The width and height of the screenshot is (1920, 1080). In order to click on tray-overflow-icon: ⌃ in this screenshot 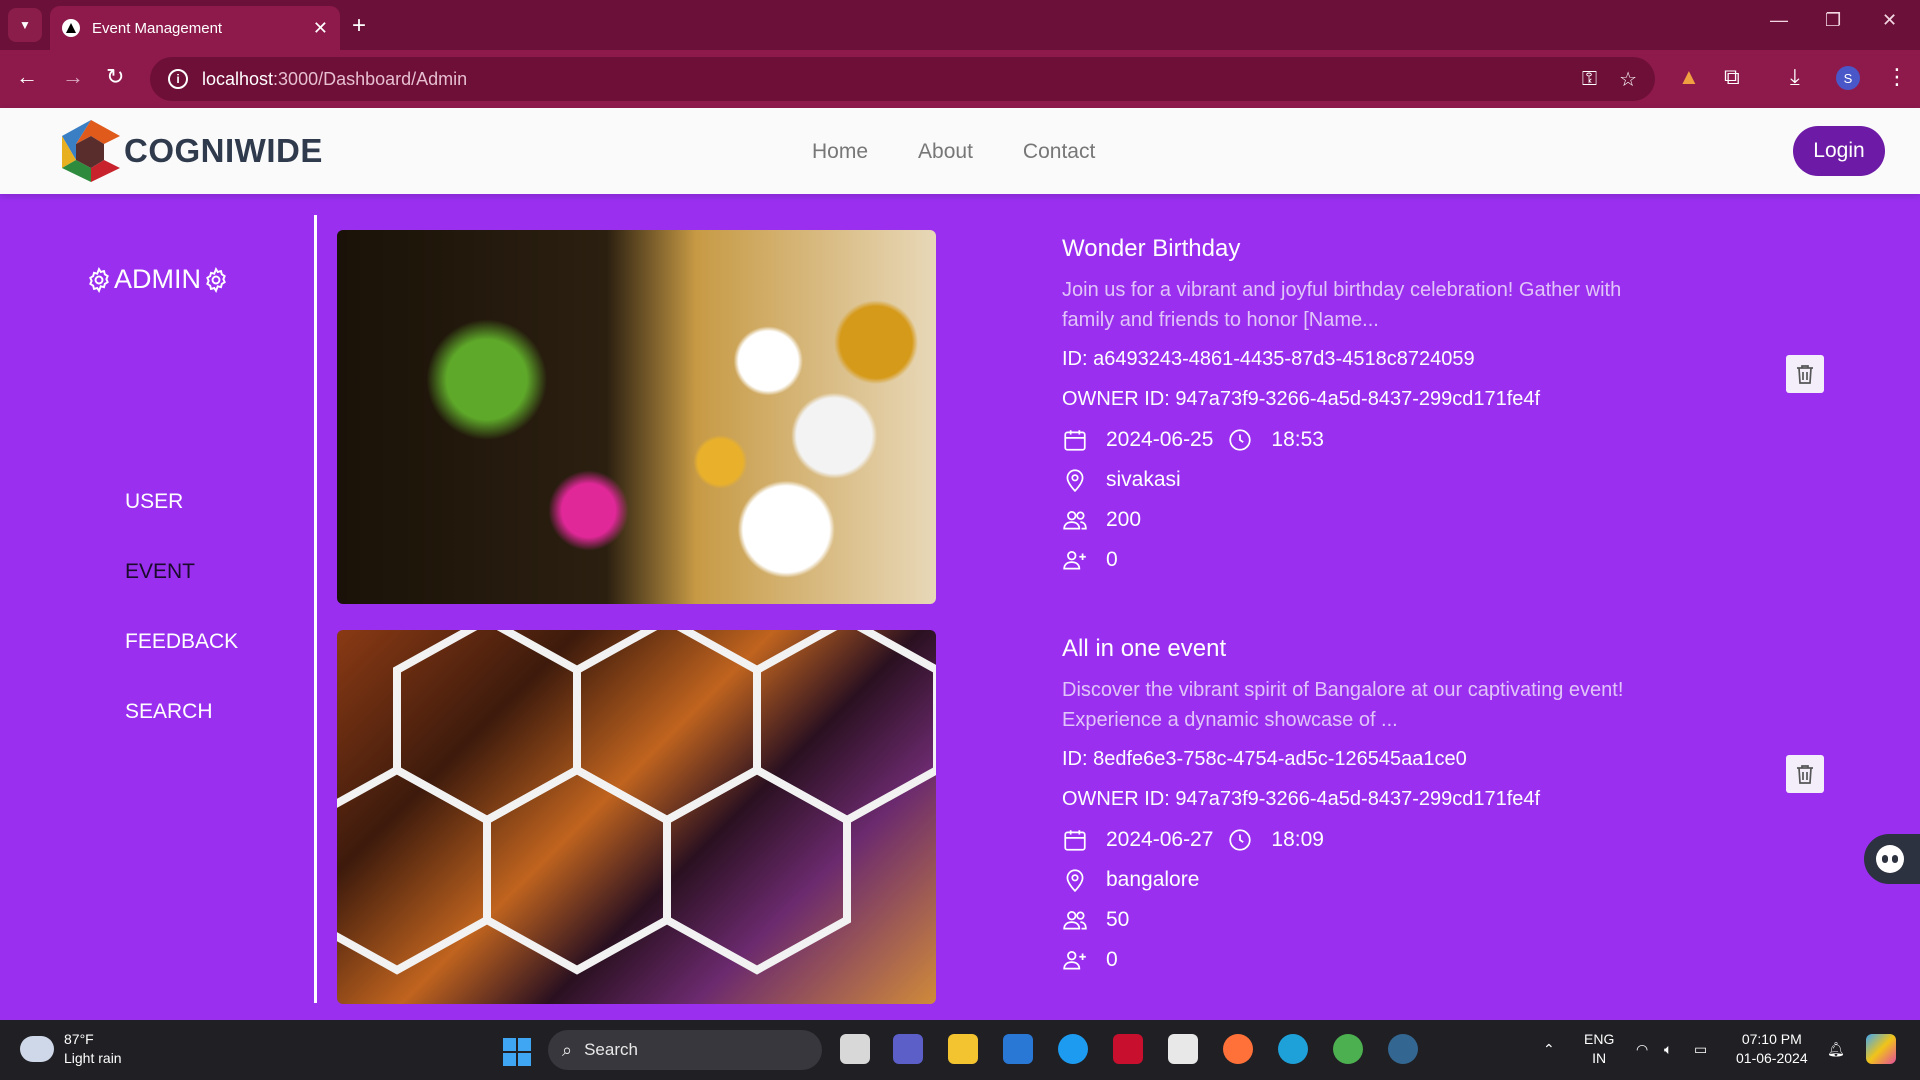, I will do `click(1549, 1049)`.